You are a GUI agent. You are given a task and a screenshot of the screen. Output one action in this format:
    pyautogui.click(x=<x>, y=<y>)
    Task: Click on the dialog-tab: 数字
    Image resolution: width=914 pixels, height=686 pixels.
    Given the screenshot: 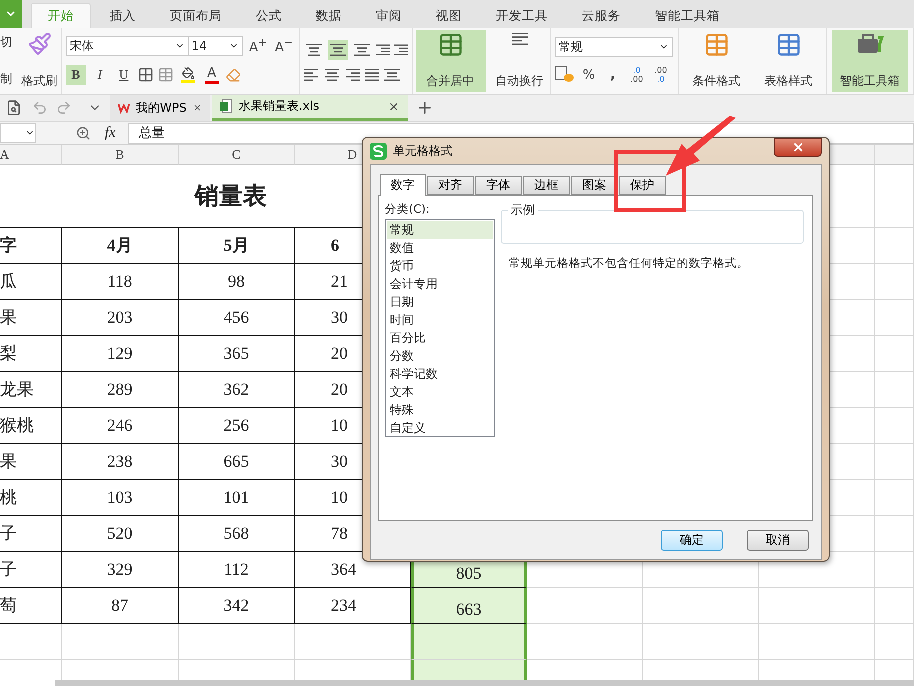 What is the action you would take?
    pyautogui.click(x=403, y=185)
    